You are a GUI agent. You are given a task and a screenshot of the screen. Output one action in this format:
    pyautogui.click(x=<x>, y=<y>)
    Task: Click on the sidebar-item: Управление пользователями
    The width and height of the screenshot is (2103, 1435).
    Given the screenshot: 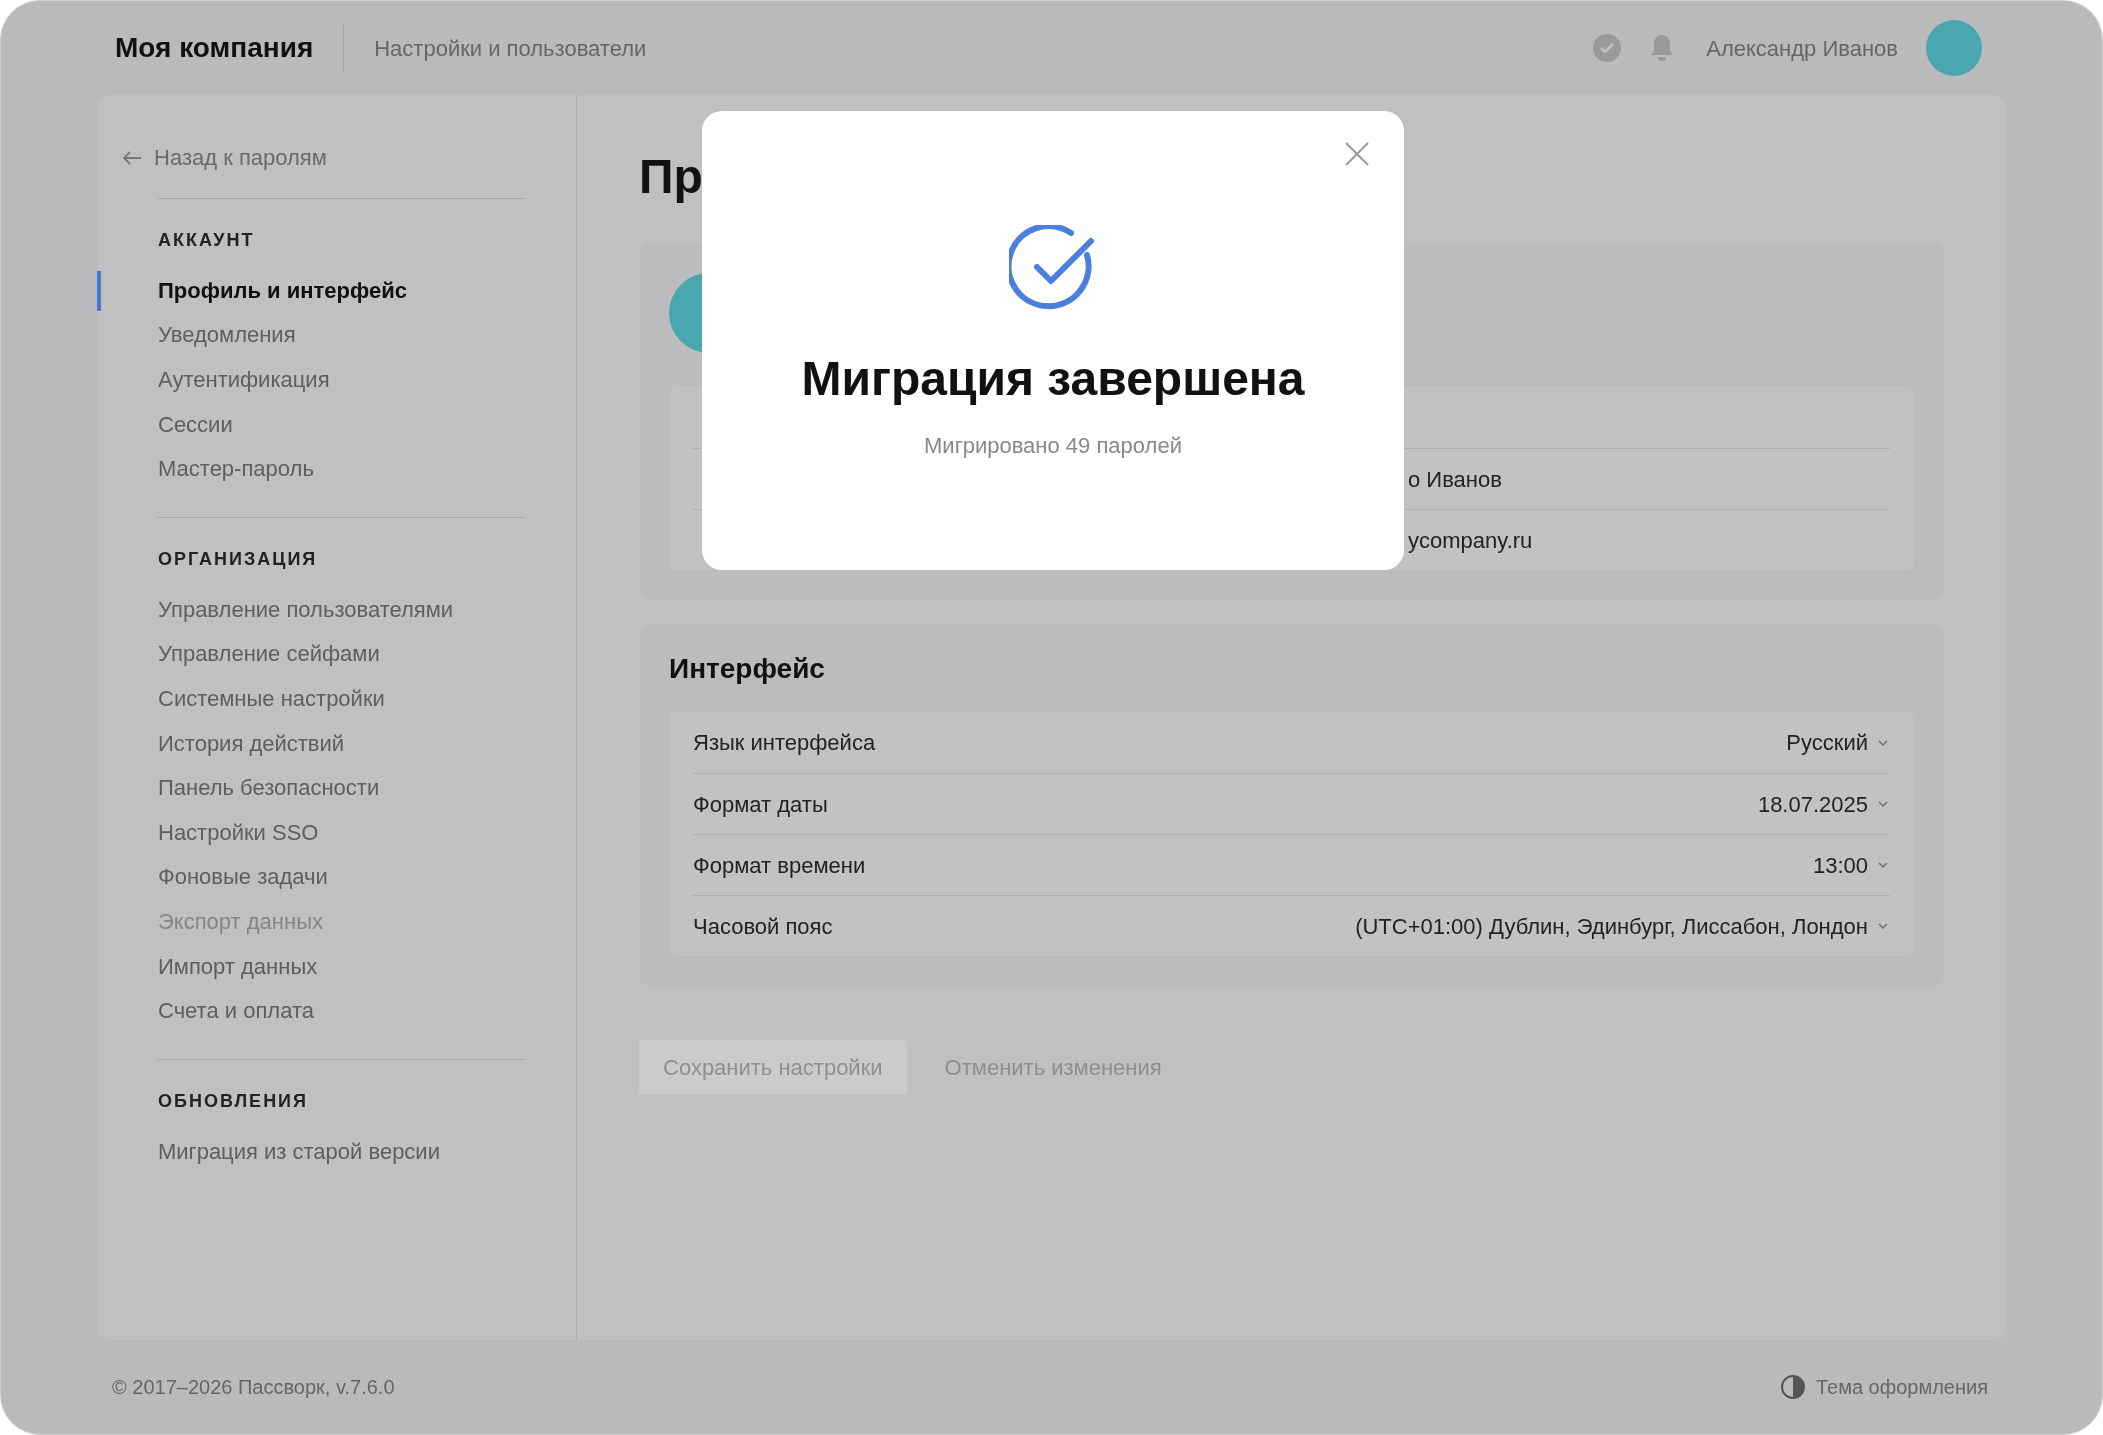 What is the action you would take?
    pyautogui.click(x=306, y=609)
    